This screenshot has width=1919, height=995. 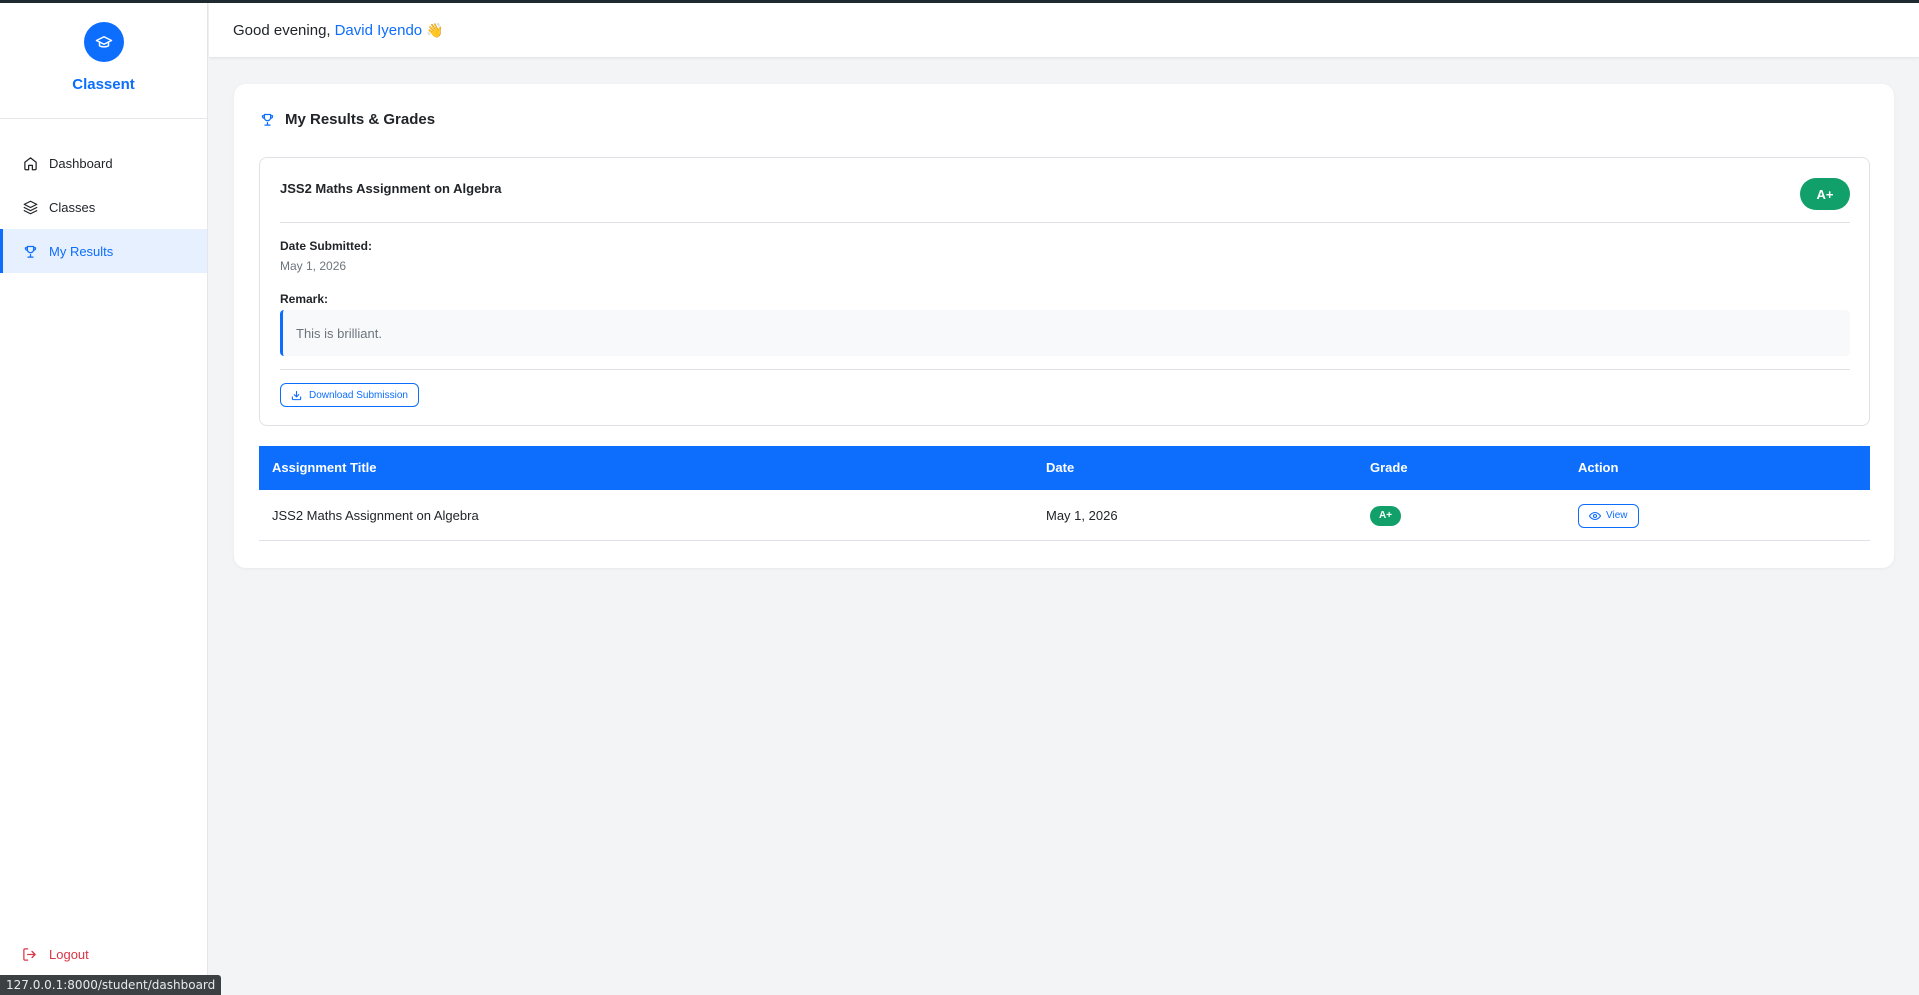 What do you see at coordinates (1617, 515) in the screenshot?
I see `view-label: View` at bounding box center [1617, 515].